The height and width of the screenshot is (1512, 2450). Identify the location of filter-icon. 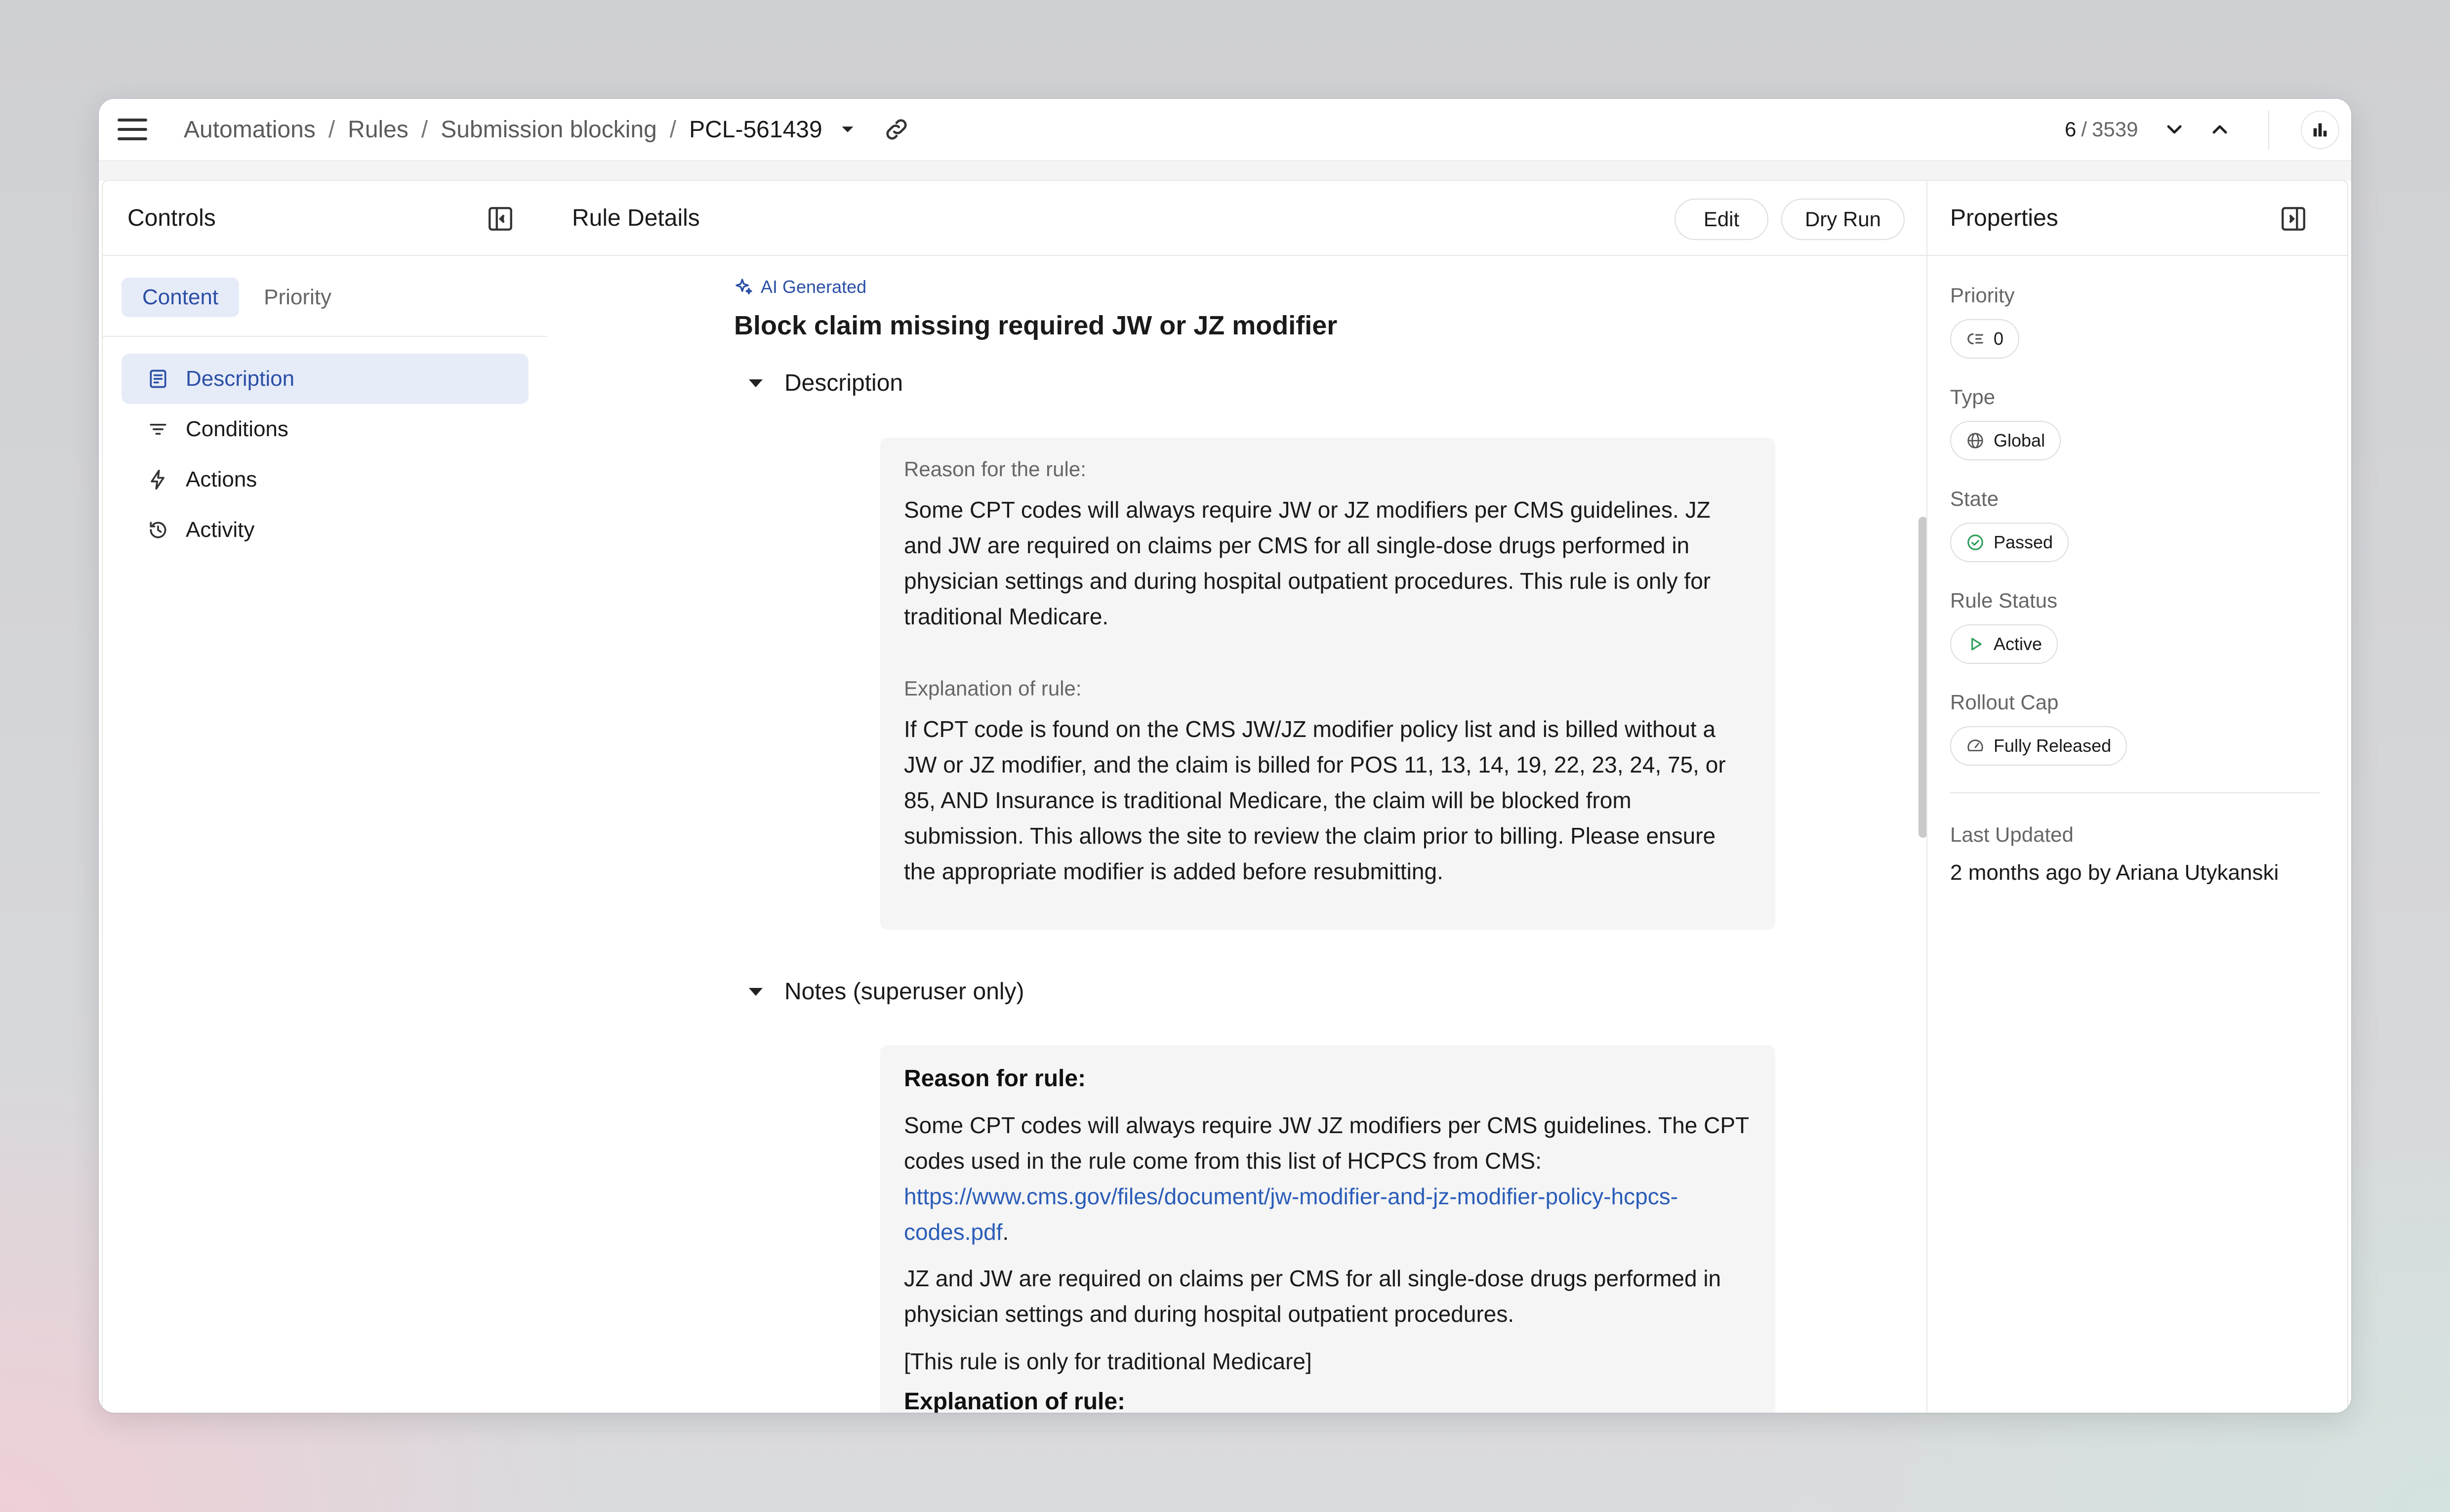
(158, 429).